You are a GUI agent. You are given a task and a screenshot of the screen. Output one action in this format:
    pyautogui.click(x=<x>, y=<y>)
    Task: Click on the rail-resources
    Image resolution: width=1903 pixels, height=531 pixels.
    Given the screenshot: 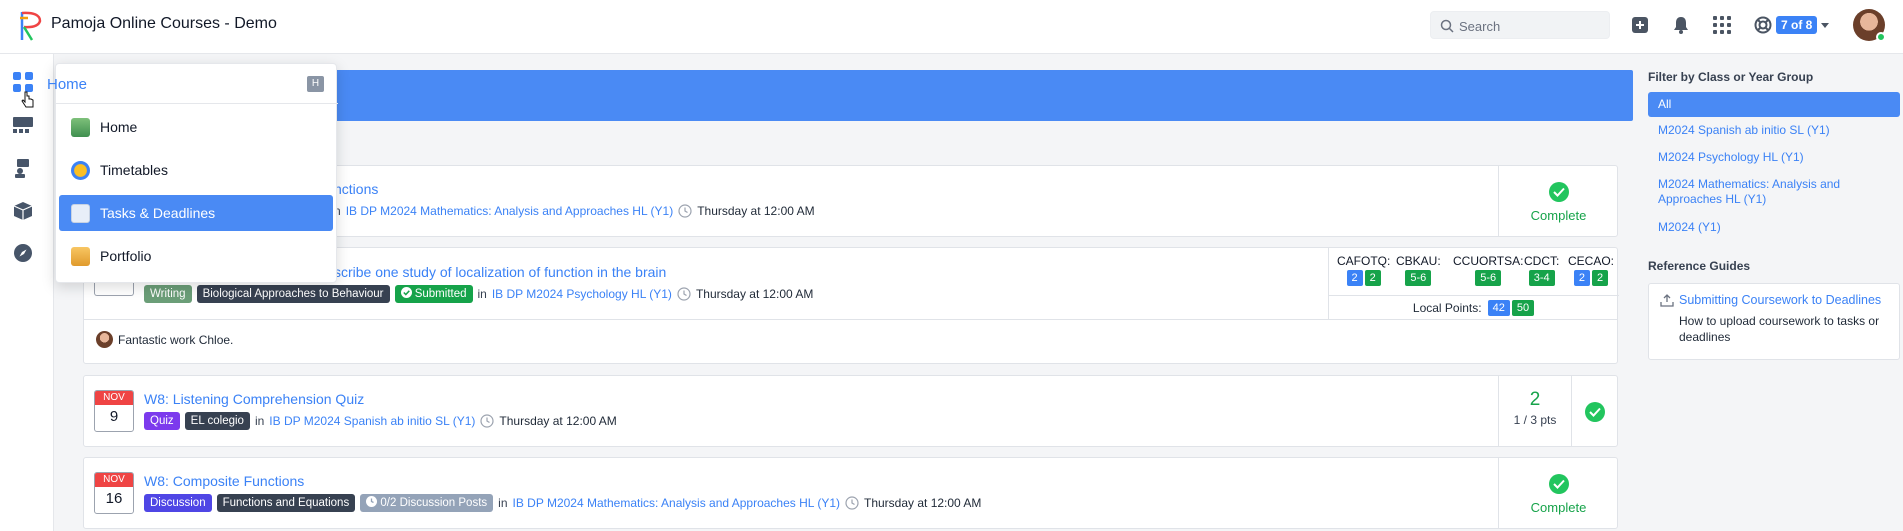 What is the action you would take?
    pyautogui.click(x=23, y=211)
    